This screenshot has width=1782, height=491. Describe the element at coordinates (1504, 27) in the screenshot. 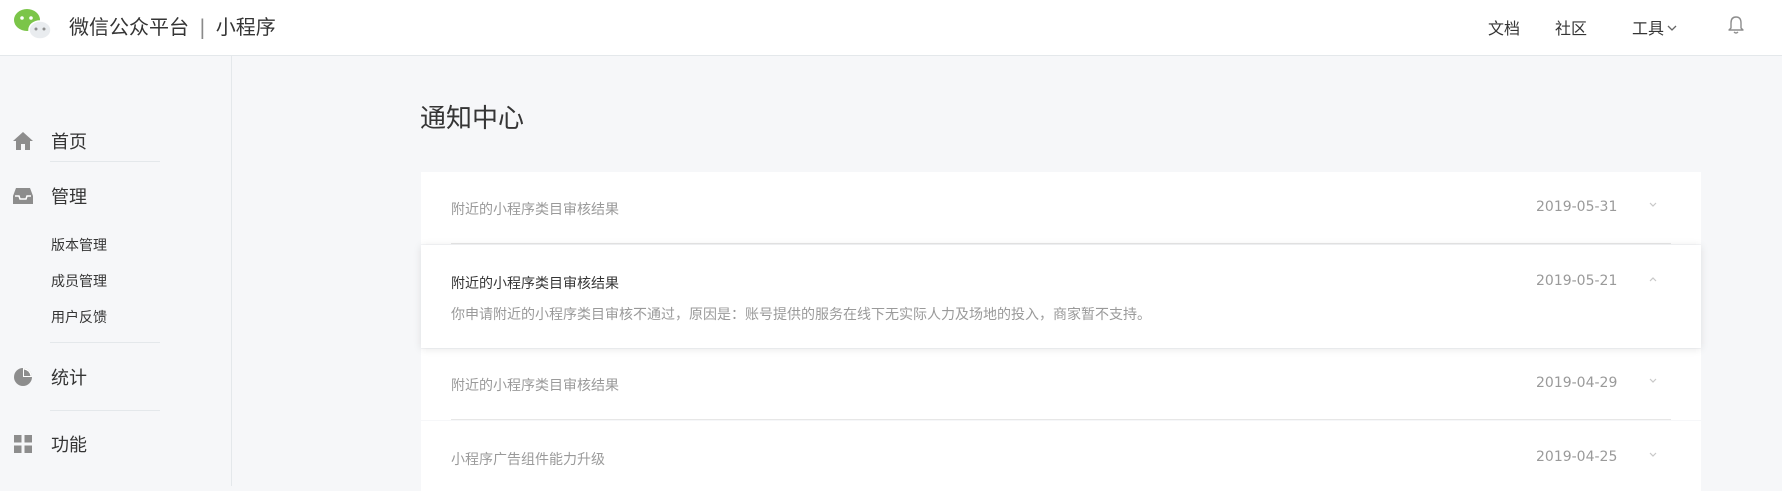

I see `nav-docs-link: 文档` at that location.